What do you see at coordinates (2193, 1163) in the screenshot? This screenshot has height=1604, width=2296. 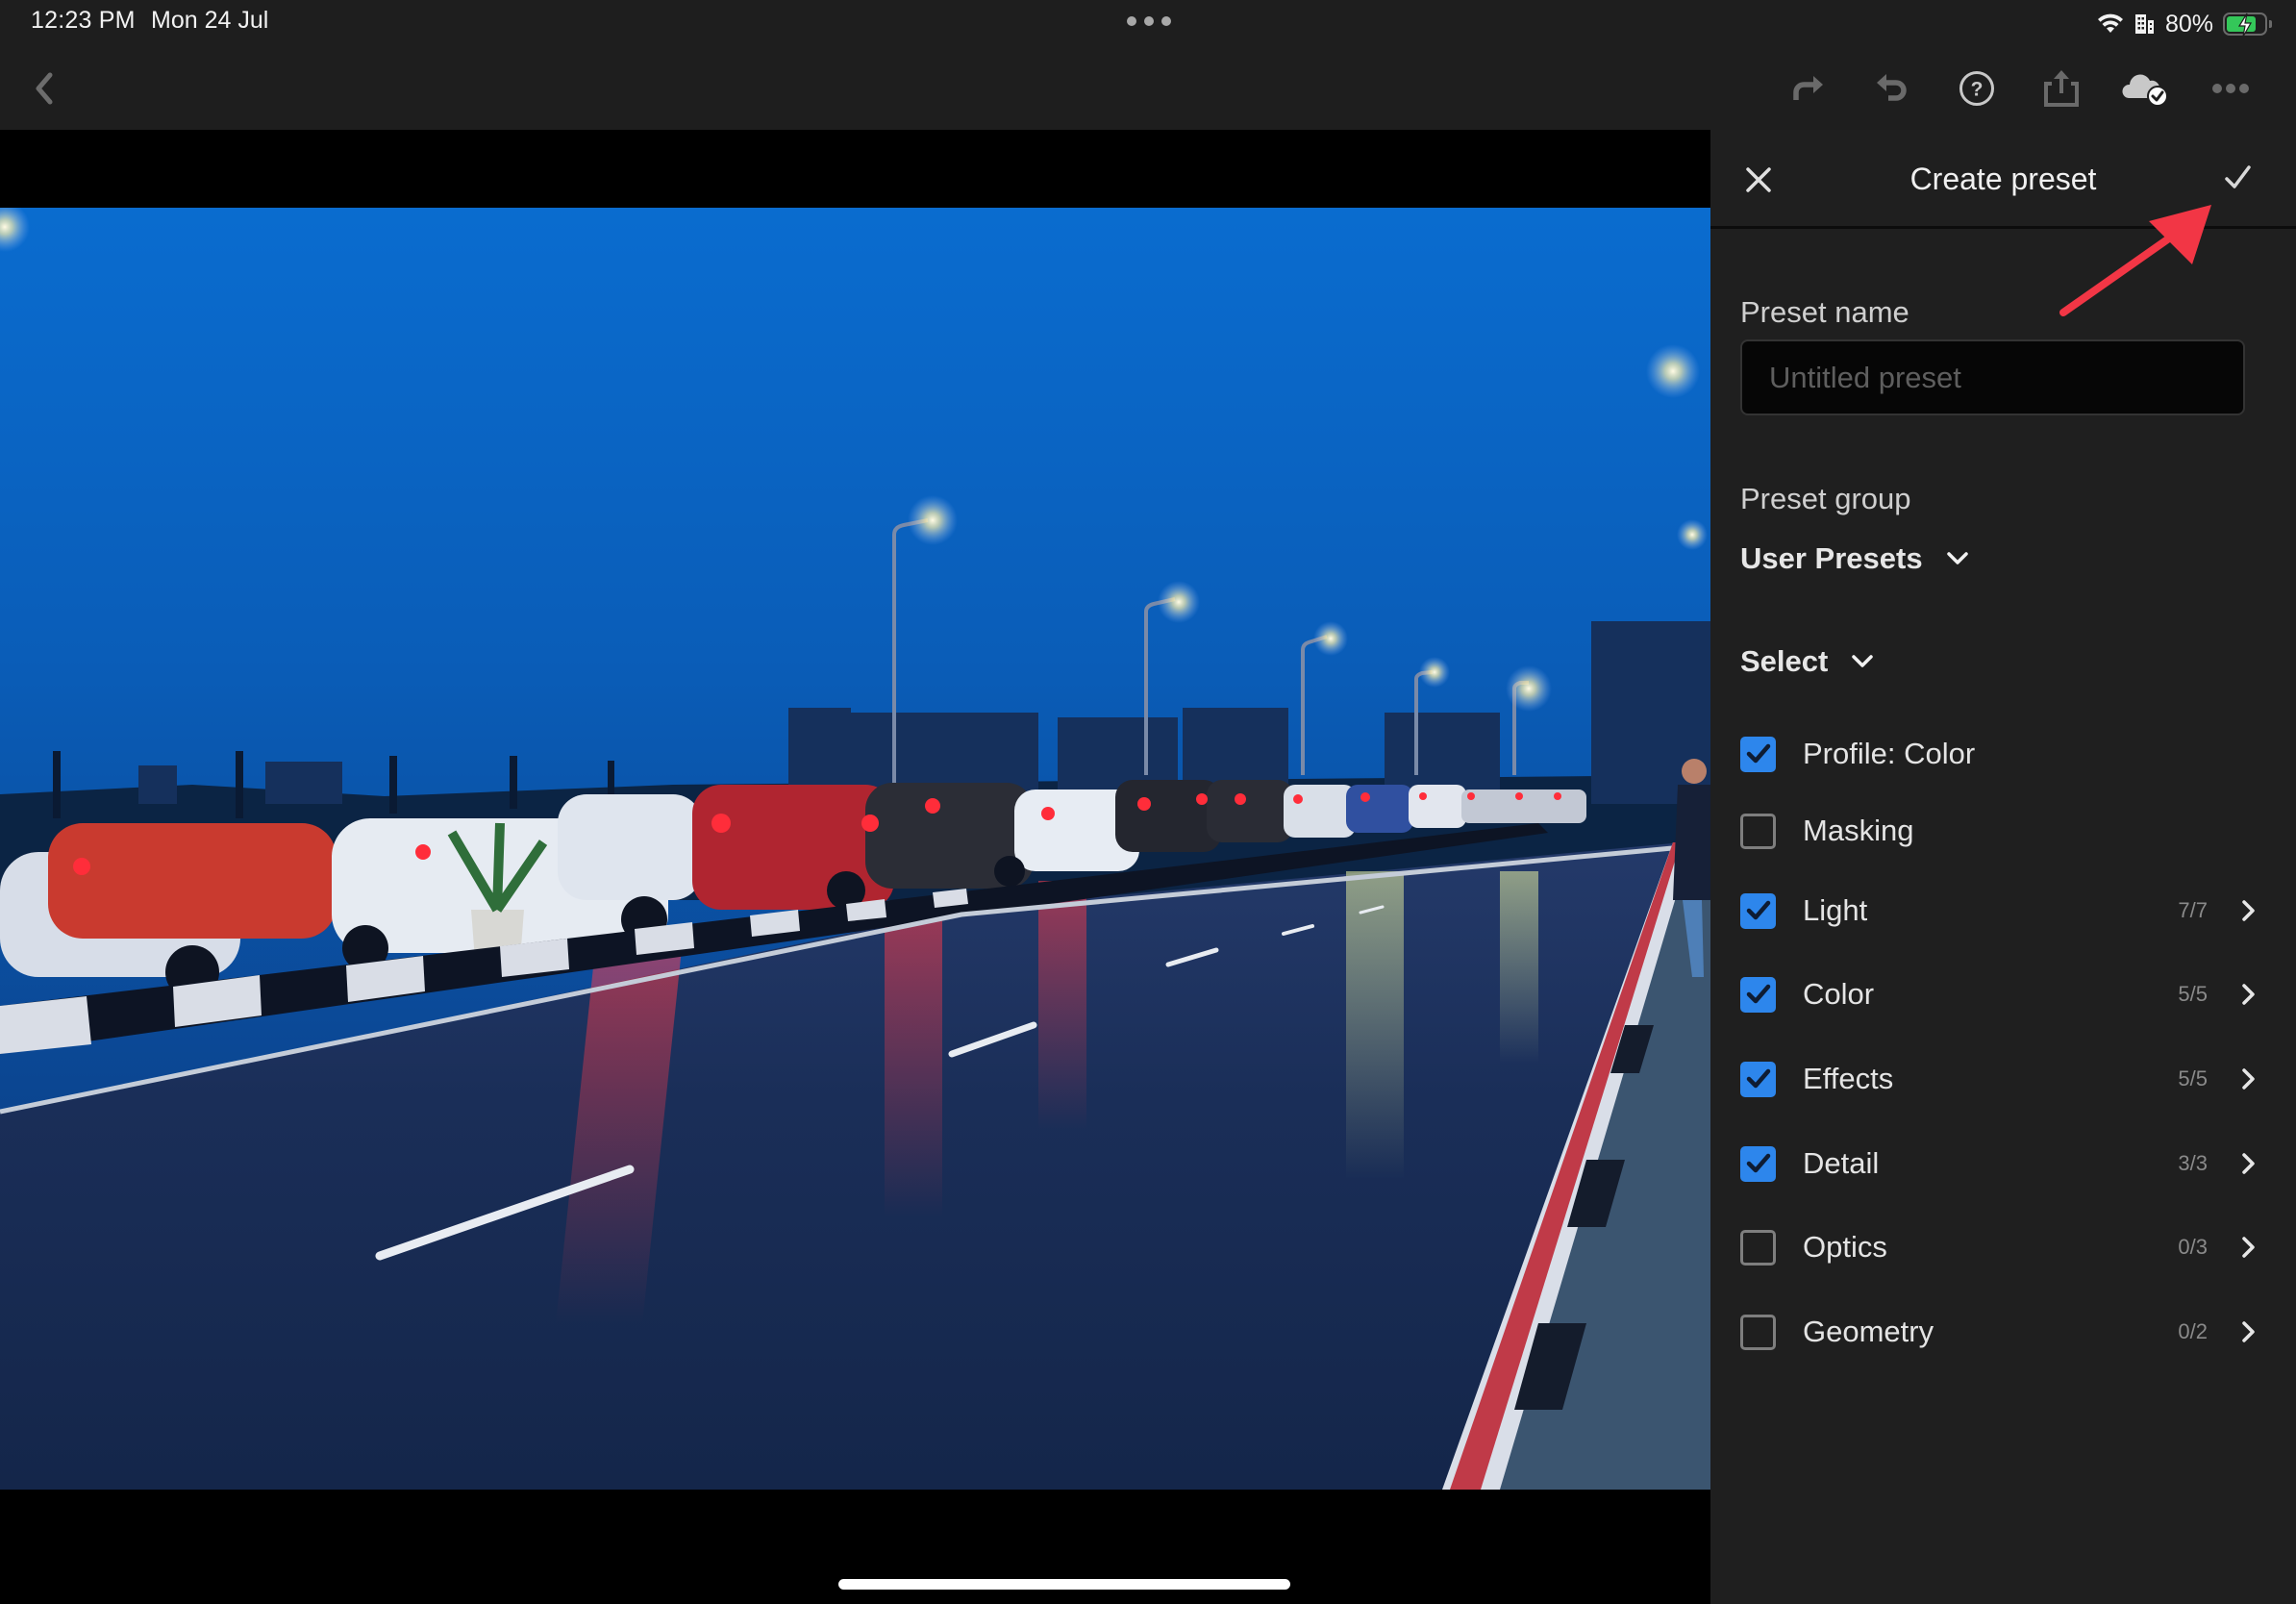 I see `option-count: 3/3` at bounding box center [2193, 1163].